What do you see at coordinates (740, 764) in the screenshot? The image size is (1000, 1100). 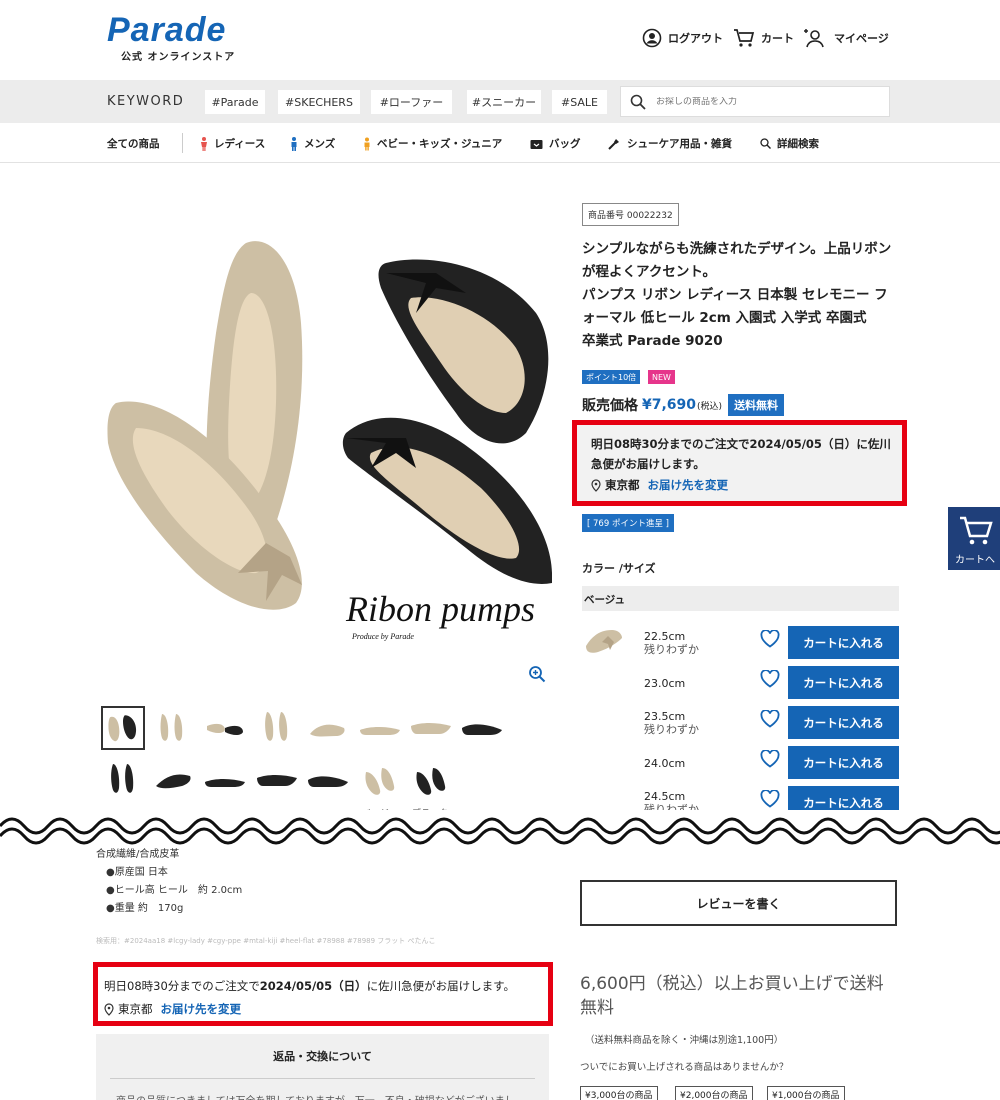 I see `size-row: 24.0cm カートに入れる` at bounding box center [740, 764].